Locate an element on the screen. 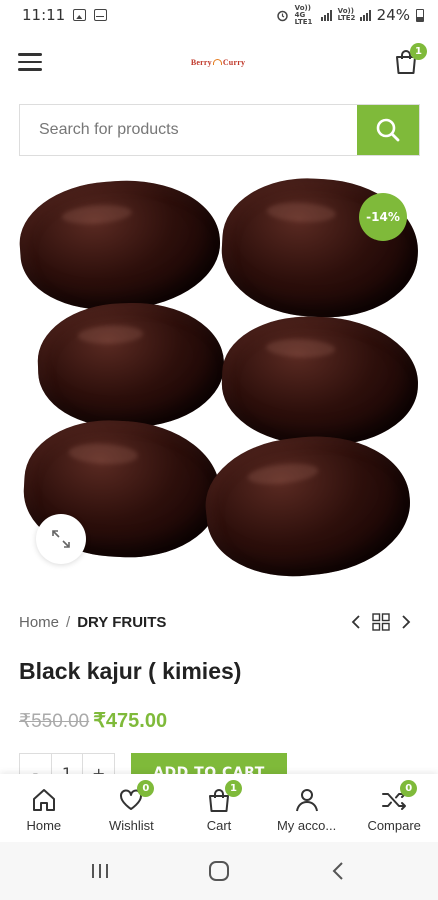 The height and width of the screenshot is (900, 438). toolbar-cart-label: Cart is located at coordinates (219, 825).